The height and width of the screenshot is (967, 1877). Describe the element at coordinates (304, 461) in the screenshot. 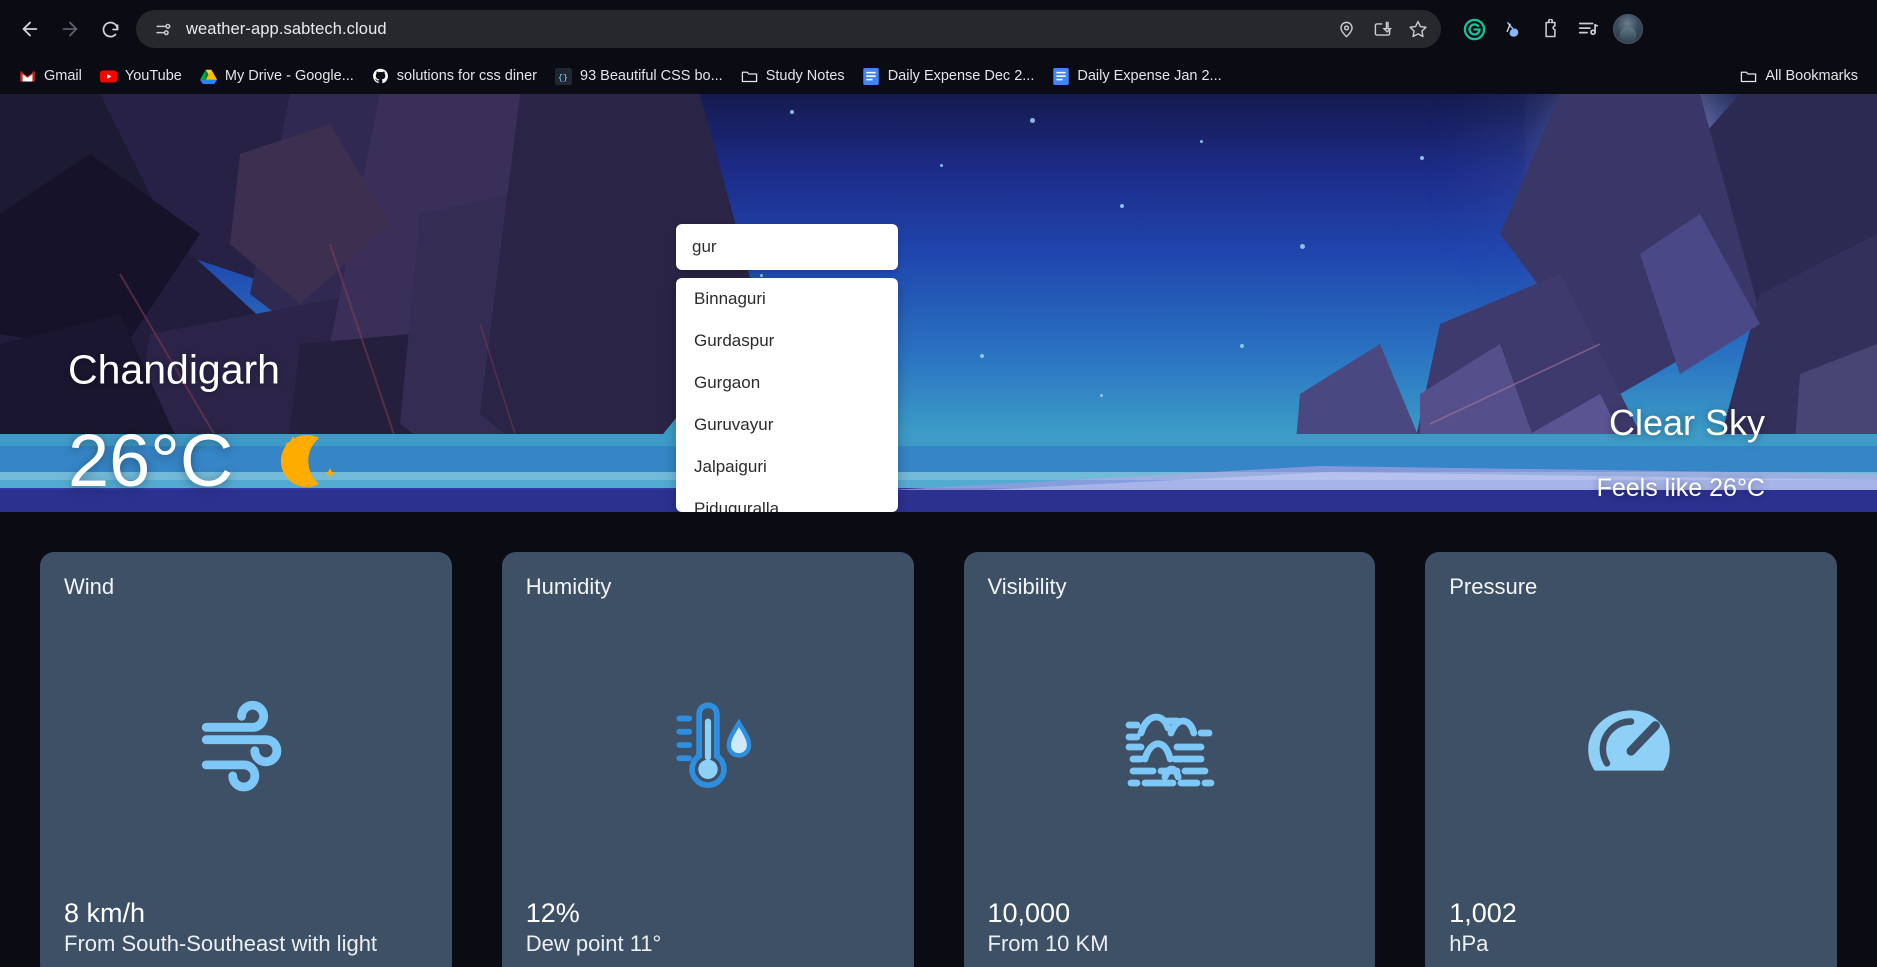

I see `crescent-moon-icon` at that location.